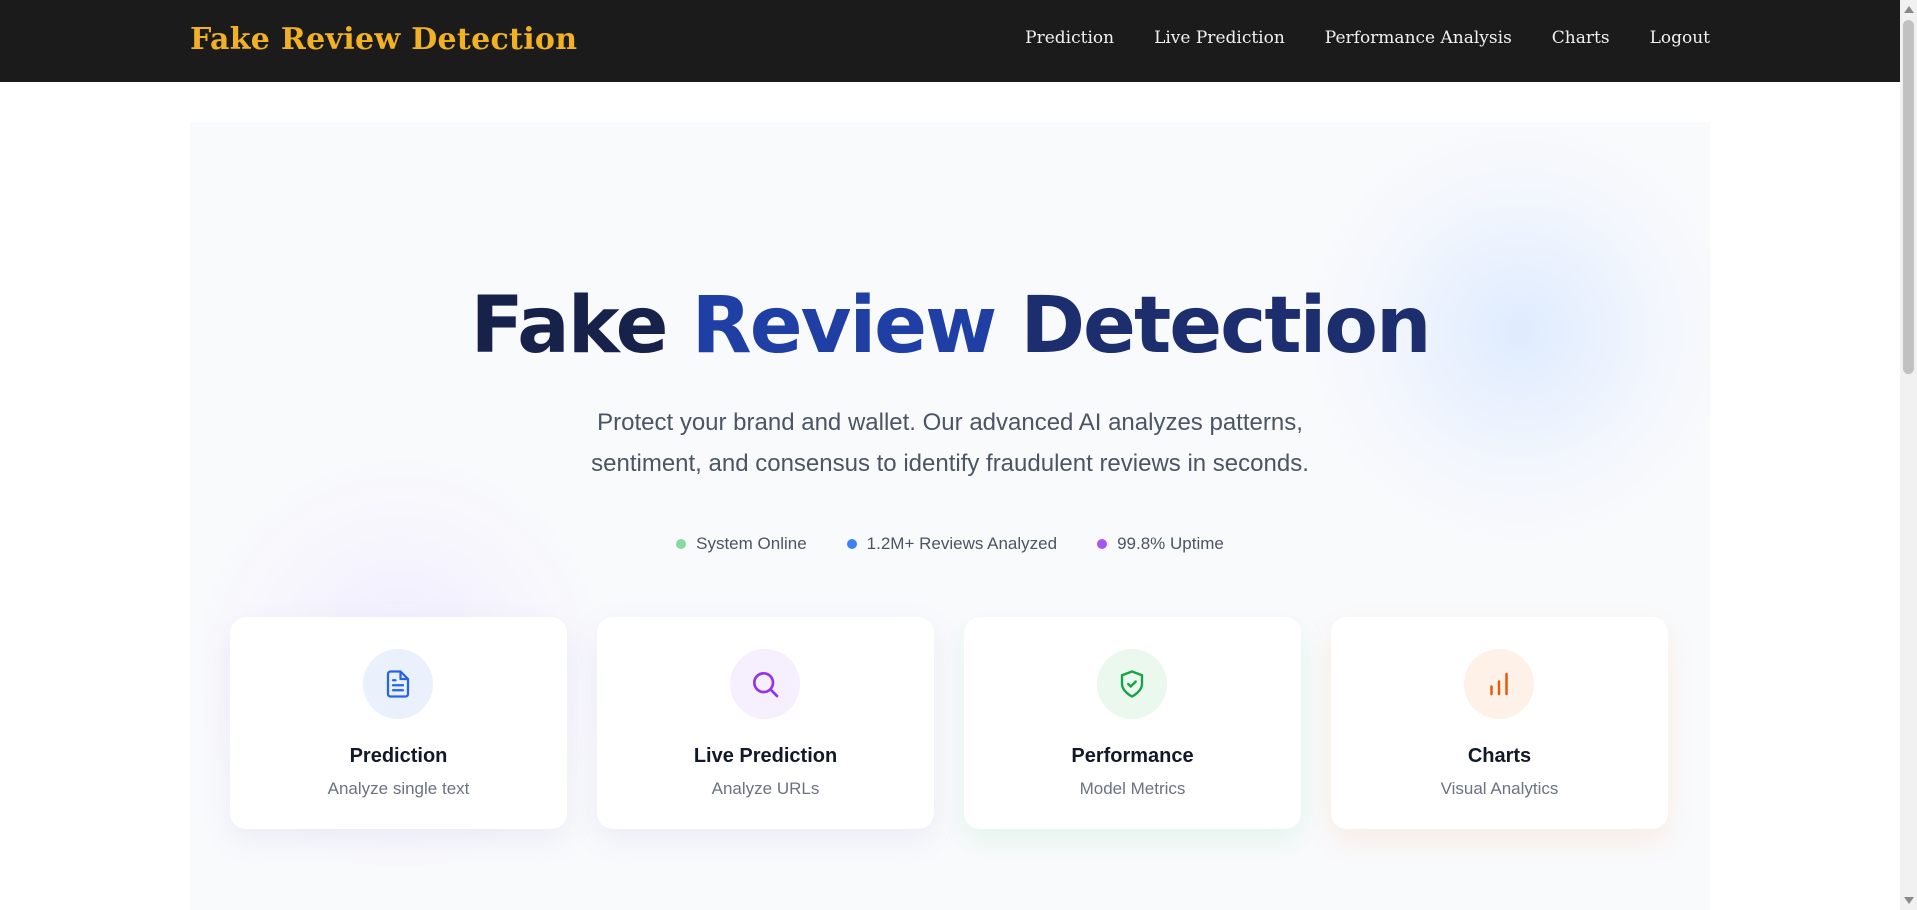  What do you see at coordinates (398, 756) in the screenshot?
I see `card-title: Prediction` at bounding box center [398, 756].